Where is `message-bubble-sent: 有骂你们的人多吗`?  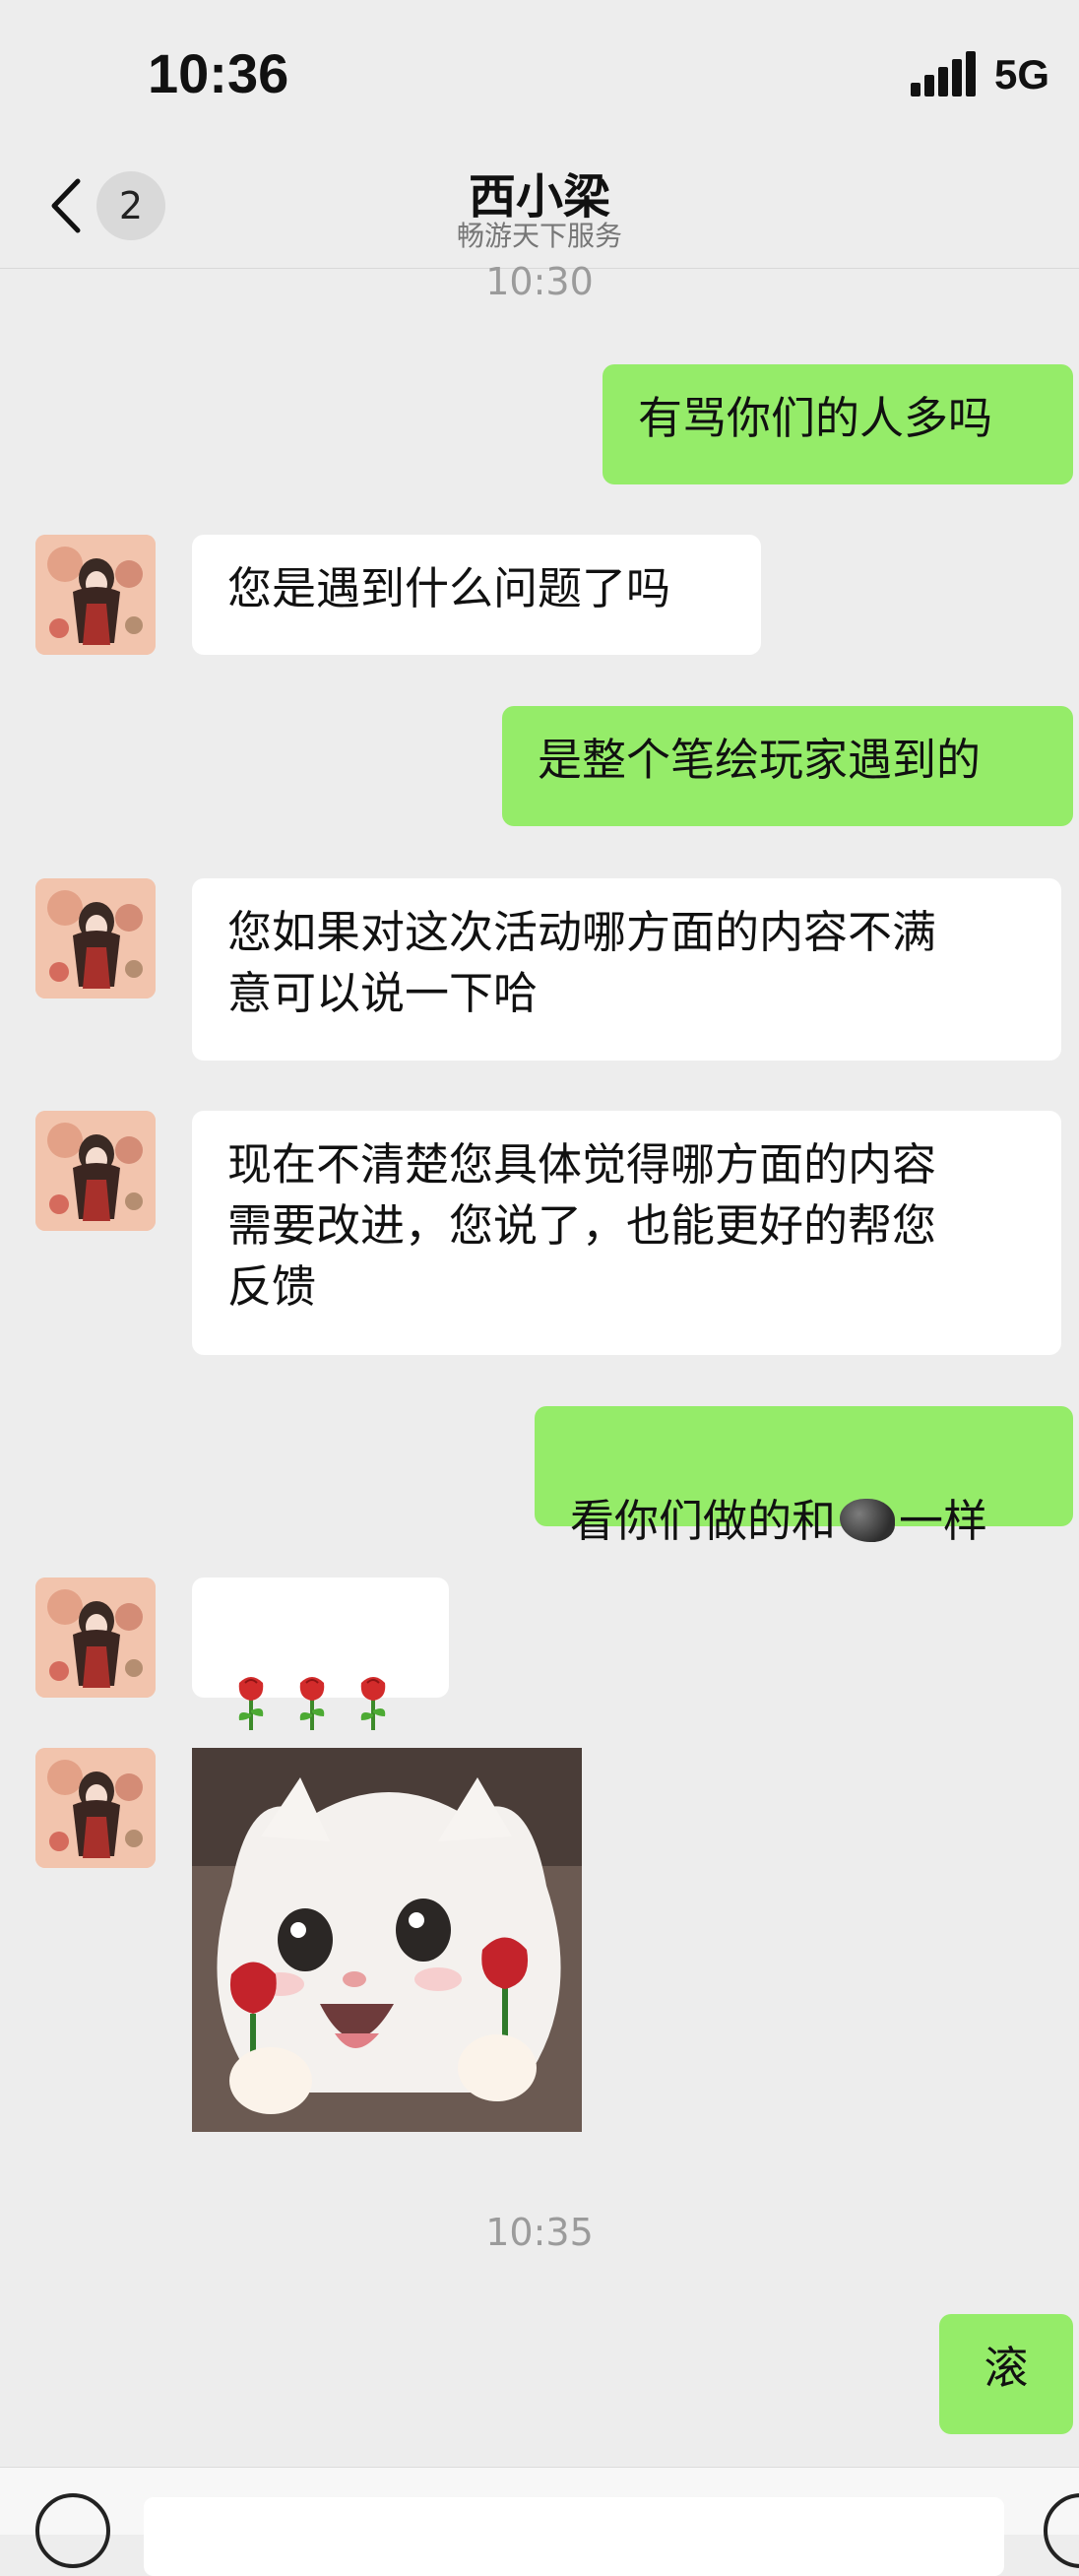 message-bubble-sent: 有骂你们的人多吗 is located at coordinates (838, 424).